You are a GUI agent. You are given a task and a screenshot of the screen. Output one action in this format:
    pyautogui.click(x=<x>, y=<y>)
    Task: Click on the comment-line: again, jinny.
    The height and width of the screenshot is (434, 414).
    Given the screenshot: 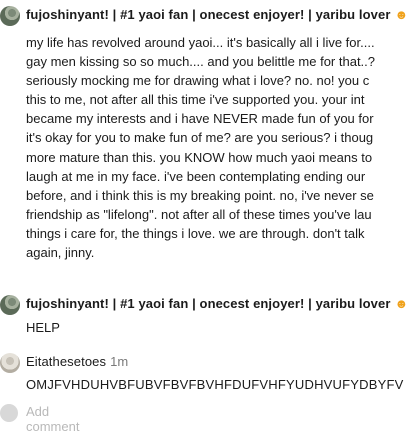 What is the action you would take?
    pyautogui.click(x=60, y=253)
    